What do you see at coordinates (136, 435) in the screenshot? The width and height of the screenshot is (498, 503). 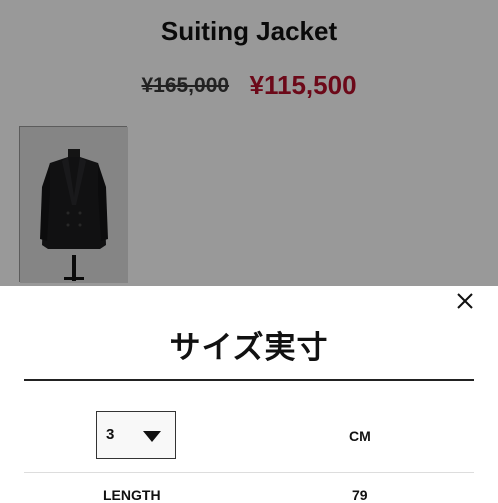 I see `size-select: 3` at bounding box center [136, 435].